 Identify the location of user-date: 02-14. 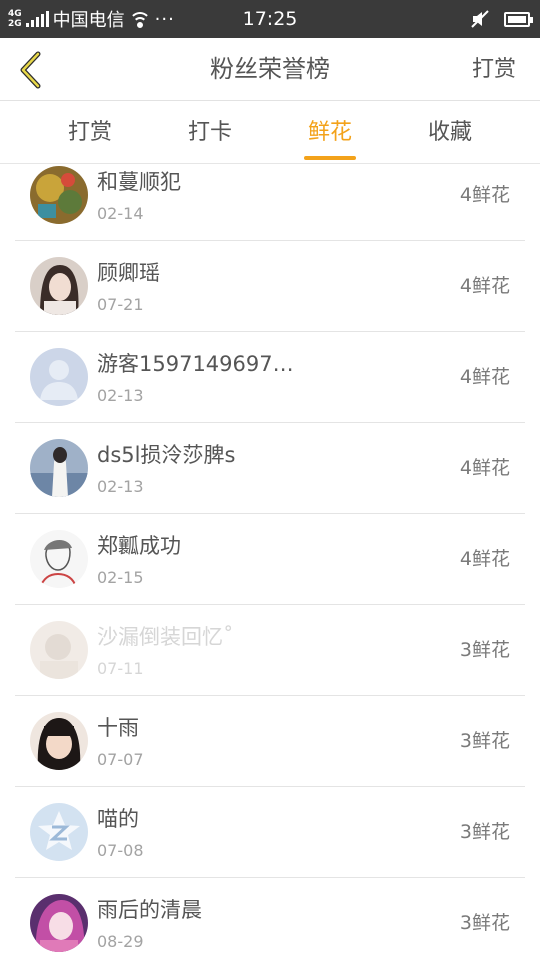
(120, 213).